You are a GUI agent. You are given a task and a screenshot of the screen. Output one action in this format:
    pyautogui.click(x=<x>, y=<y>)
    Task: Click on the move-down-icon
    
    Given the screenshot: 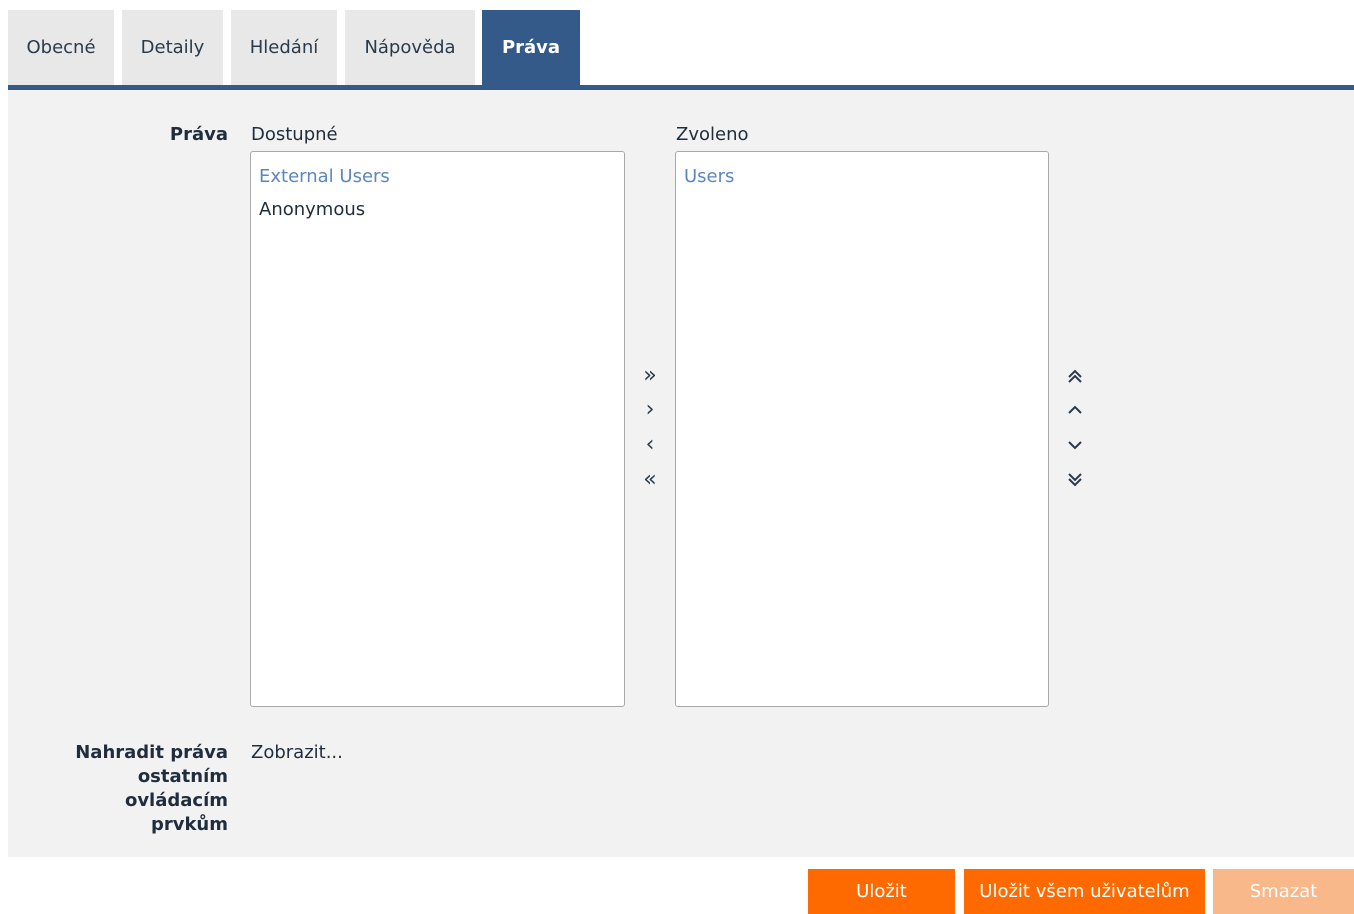 What is the action you would take?
    pyautogui.click(x=1075, y=445)
    